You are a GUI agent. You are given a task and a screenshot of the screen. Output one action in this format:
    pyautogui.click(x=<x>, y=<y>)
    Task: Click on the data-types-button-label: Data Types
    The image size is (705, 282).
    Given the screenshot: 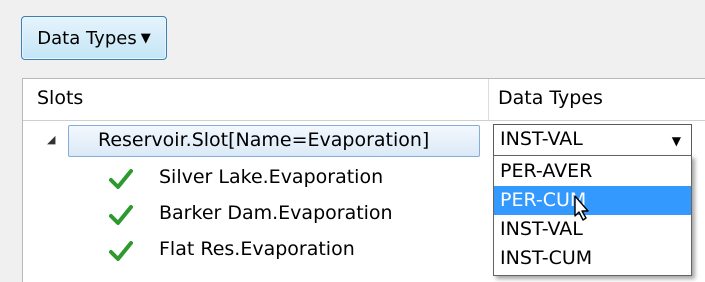 What is the action you would take?
    pyautogui.click(x=87, y=38)
    